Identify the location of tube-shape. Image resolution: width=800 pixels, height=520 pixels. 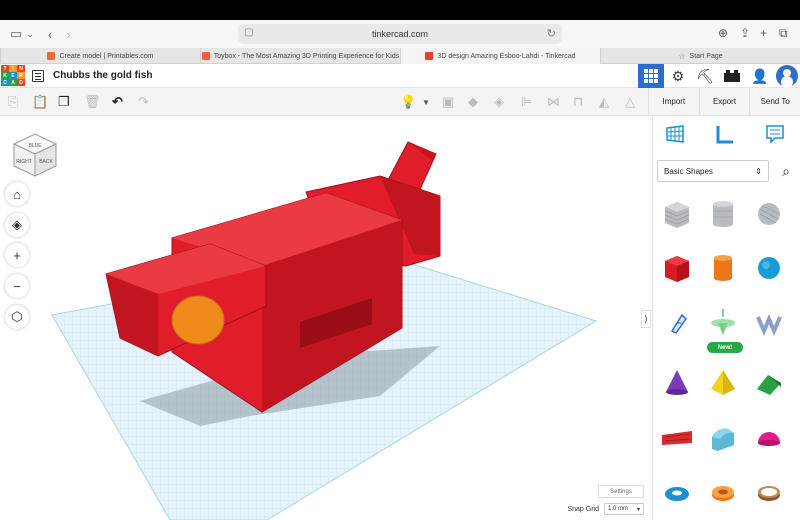
(723, 492).